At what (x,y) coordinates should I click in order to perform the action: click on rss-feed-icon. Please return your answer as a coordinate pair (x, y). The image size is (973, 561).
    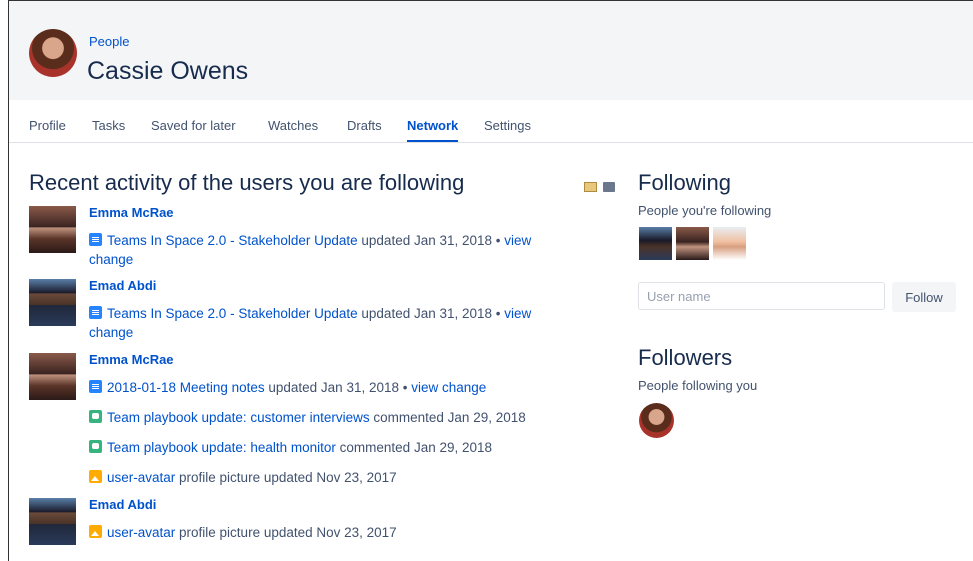
    Looking at the image, I should click on (609, 187).